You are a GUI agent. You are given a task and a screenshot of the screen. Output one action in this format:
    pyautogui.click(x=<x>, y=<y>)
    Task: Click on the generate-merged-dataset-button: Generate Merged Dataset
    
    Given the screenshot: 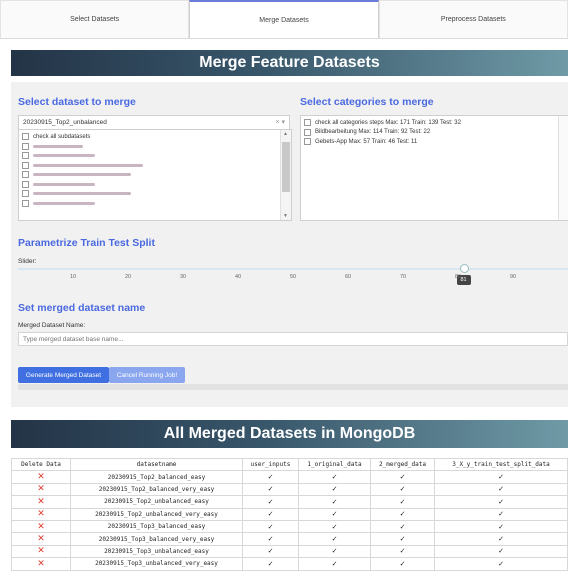 What is the action you would take?
    pyautogui.click(x=63, y=375)
    